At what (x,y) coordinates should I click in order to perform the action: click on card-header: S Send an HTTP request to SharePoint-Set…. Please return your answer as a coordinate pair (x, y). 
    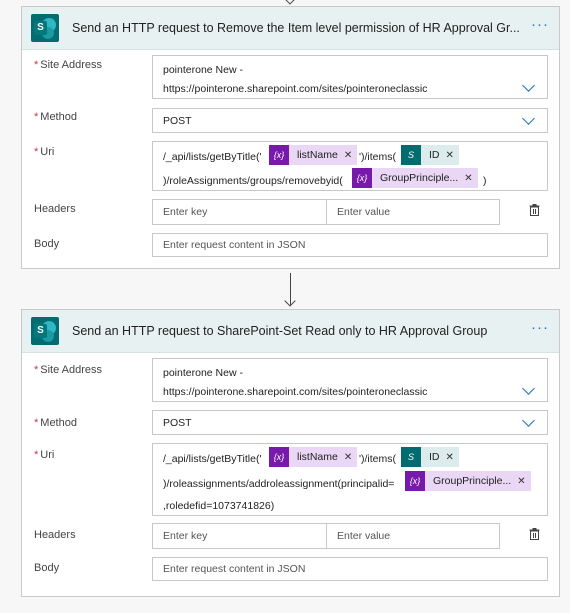
    Looking at the image, I should click on (290, 331).